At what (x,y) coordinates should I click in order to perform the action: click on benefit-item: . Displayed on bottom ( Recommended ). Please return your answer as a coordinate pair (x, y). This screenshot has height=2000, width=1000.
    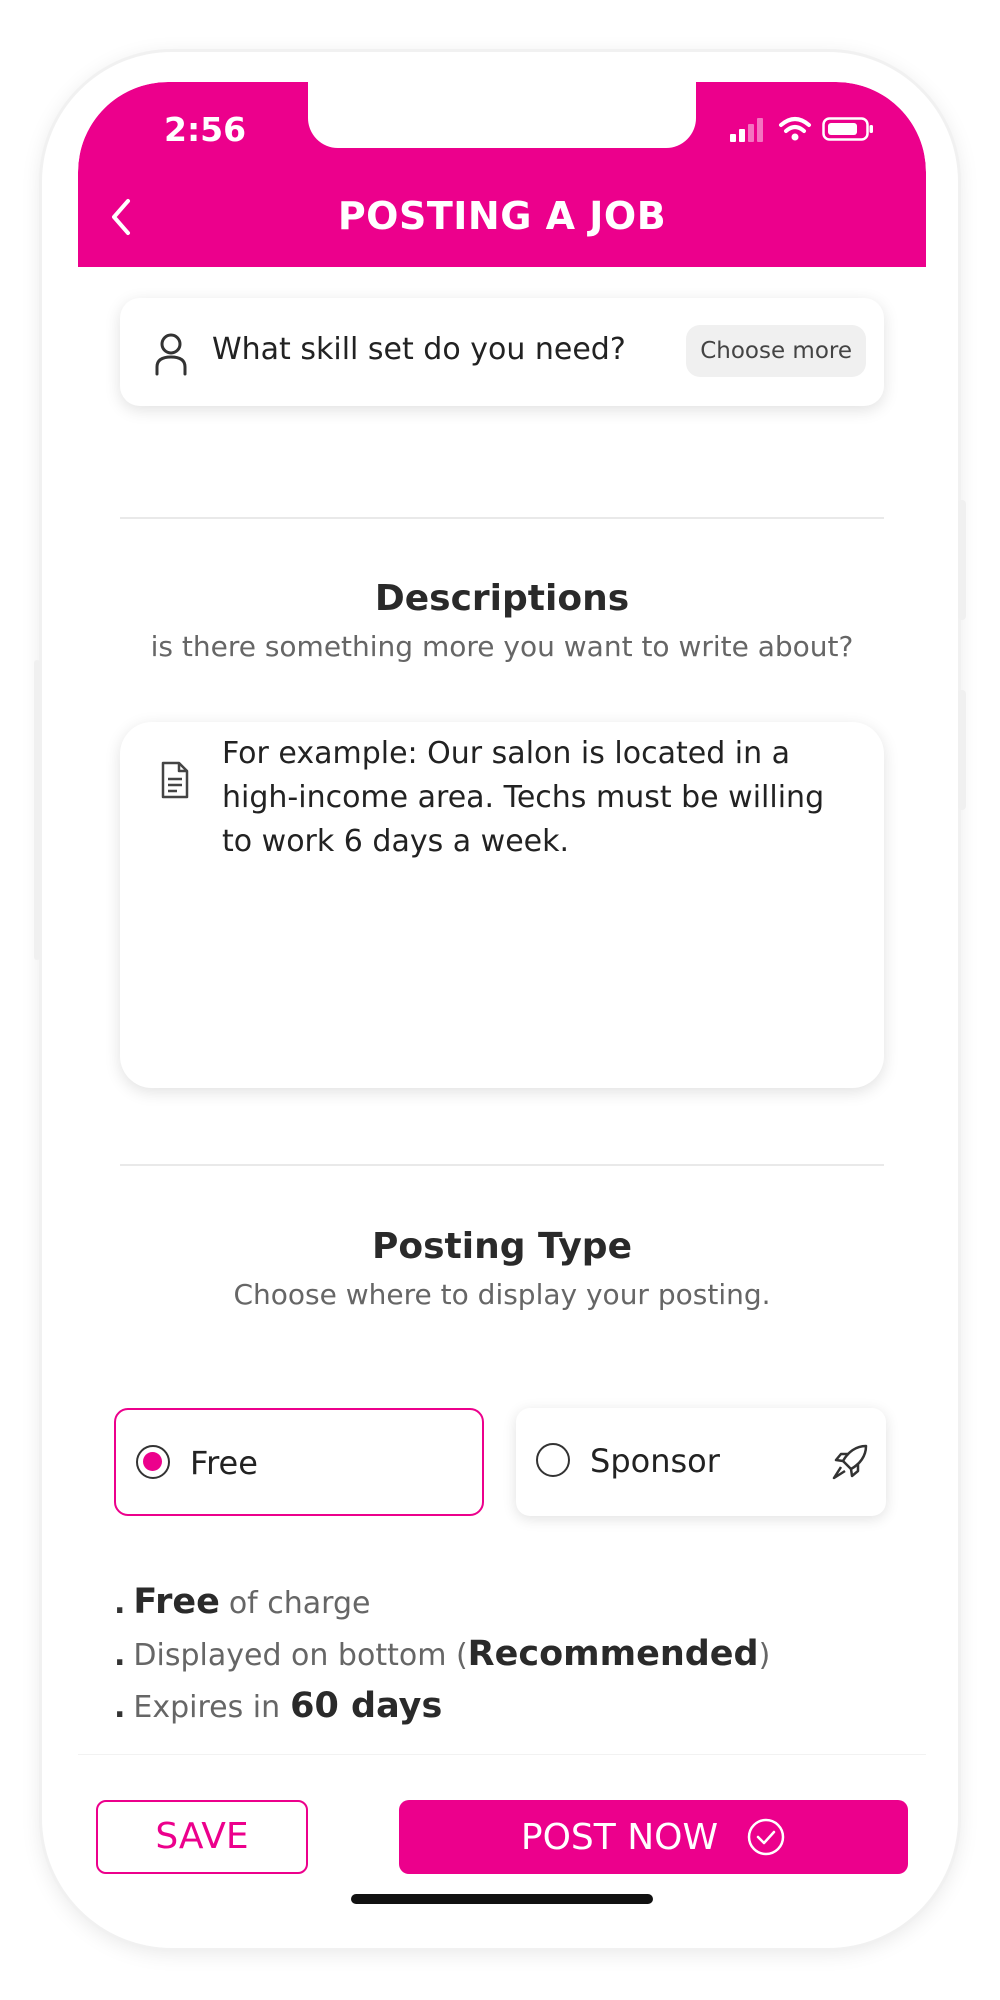
    Looking at the image, I should click on (442, 1660).